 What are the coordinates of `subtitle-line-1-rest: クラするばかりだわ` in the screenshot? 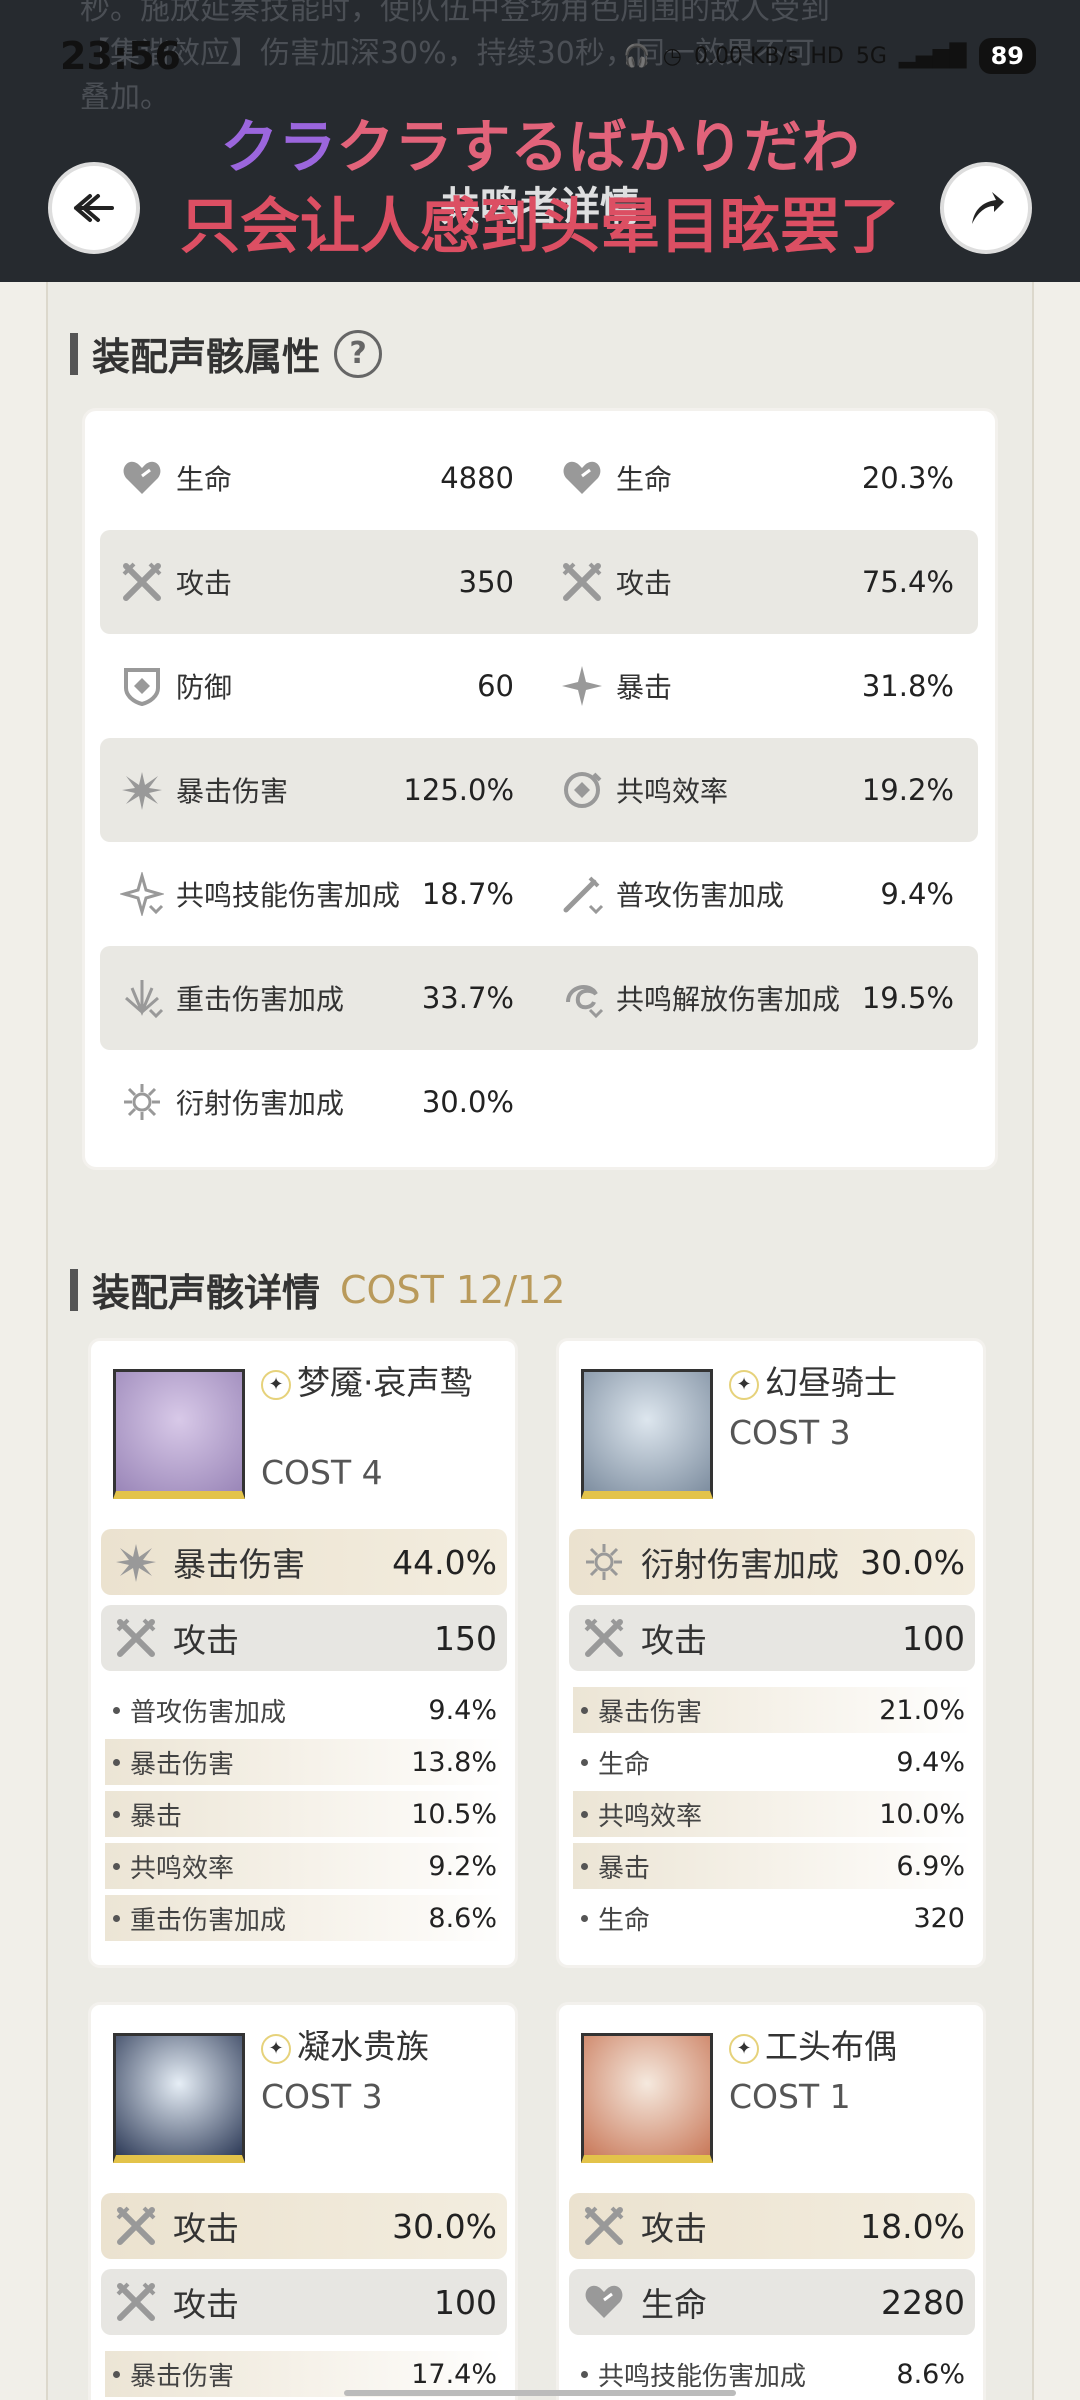 It's located at (598, 147).